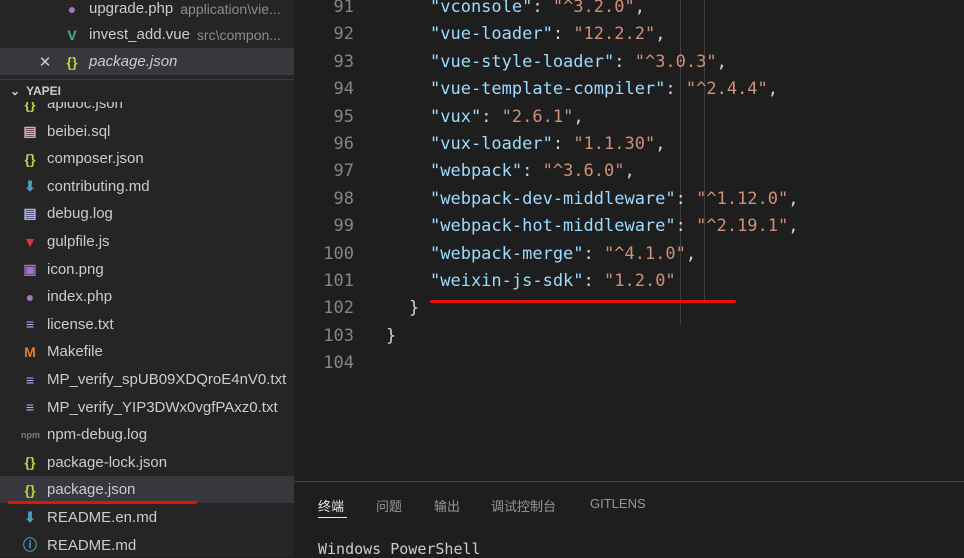 The width and height of the screenshot is (964, 558). I want to click on line-number: 101, so click(338, 281).